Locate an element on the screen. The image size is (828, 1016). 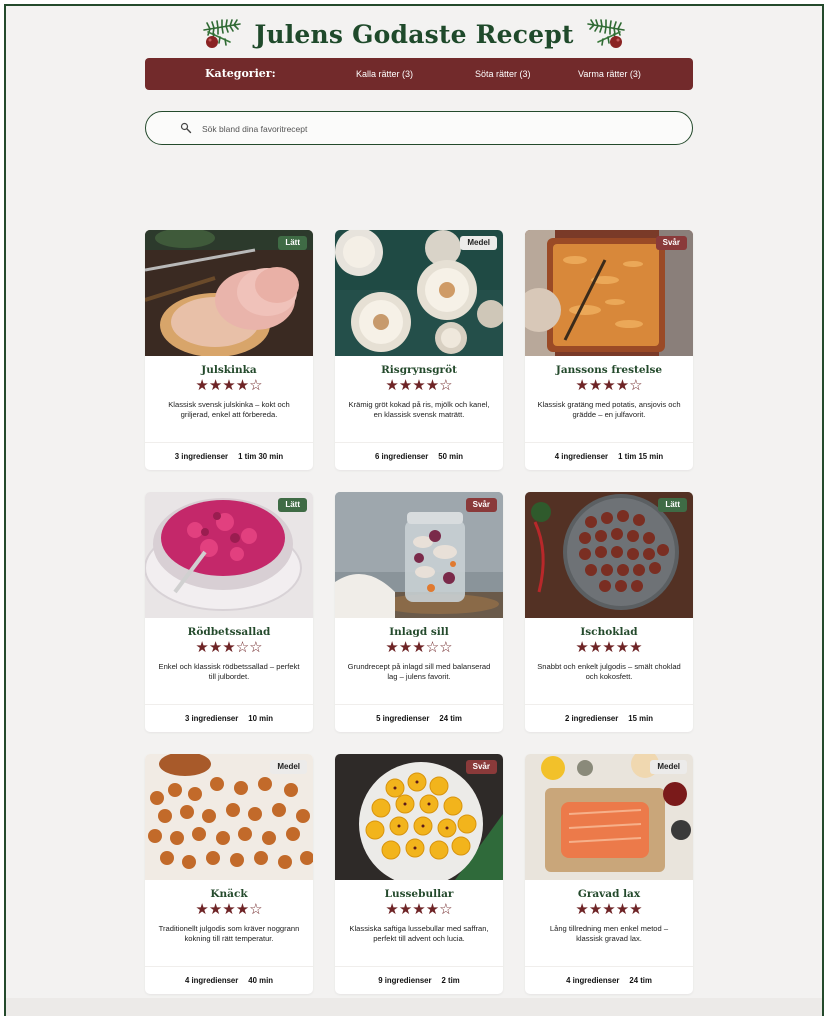
search-bar is located at coordinates (419, 128).